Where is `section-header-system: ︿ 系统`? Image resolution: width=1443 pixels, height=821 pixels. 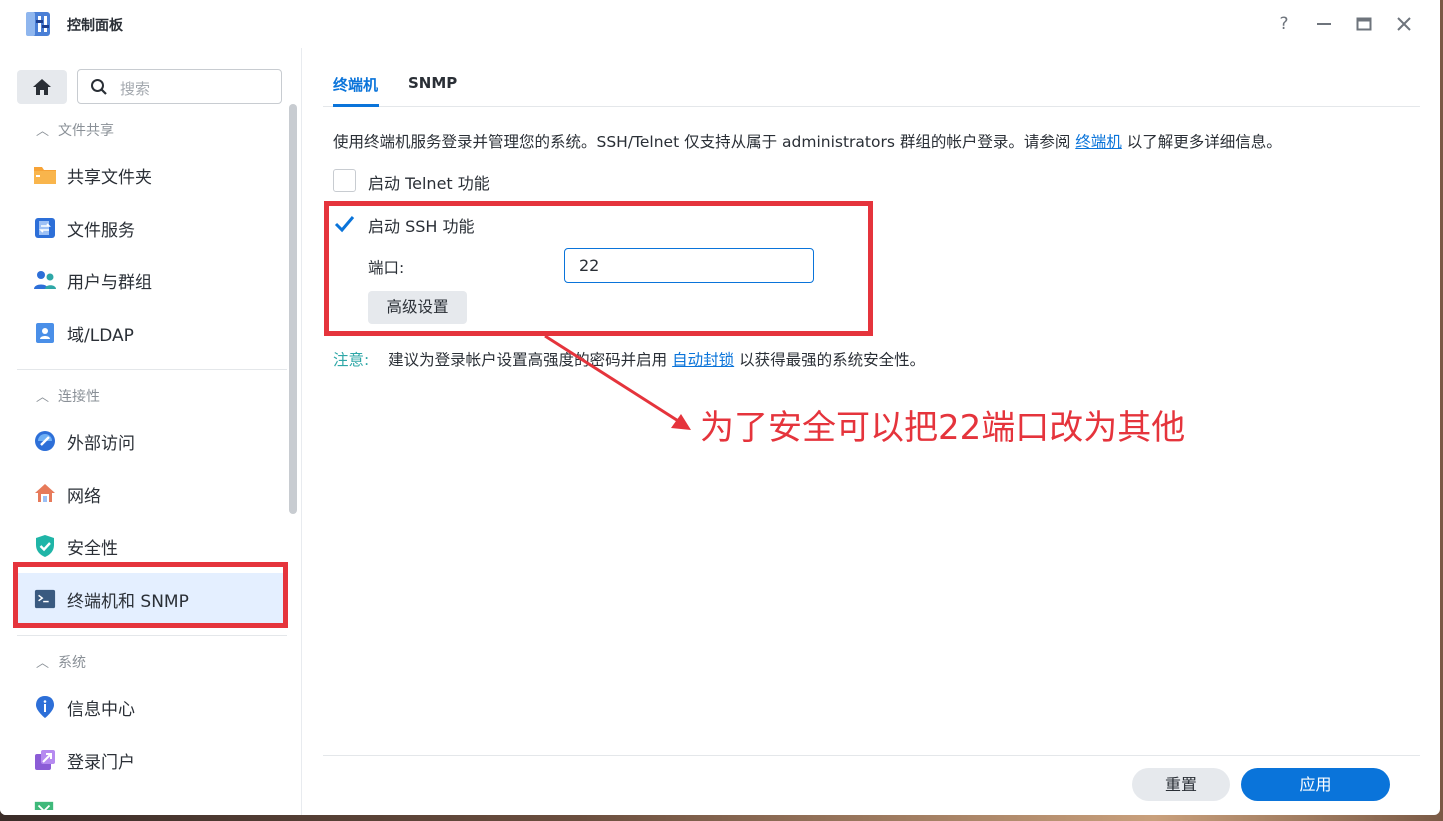
section-header-system: ︿ 系统 is located at coordinates (61, 662).